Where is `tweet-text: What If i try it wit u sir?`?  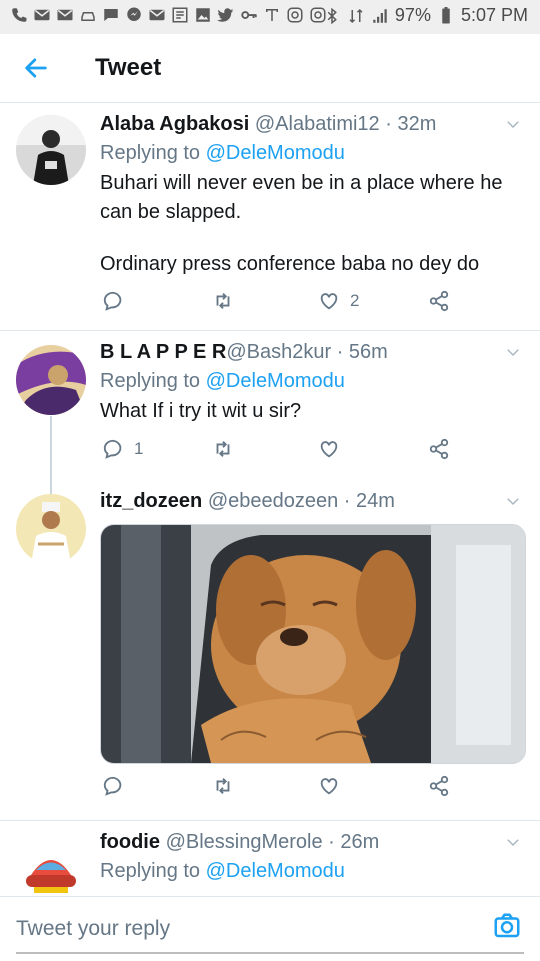
tweet-text: What If i try it wit u sir? is located at coordinates (201, 411).